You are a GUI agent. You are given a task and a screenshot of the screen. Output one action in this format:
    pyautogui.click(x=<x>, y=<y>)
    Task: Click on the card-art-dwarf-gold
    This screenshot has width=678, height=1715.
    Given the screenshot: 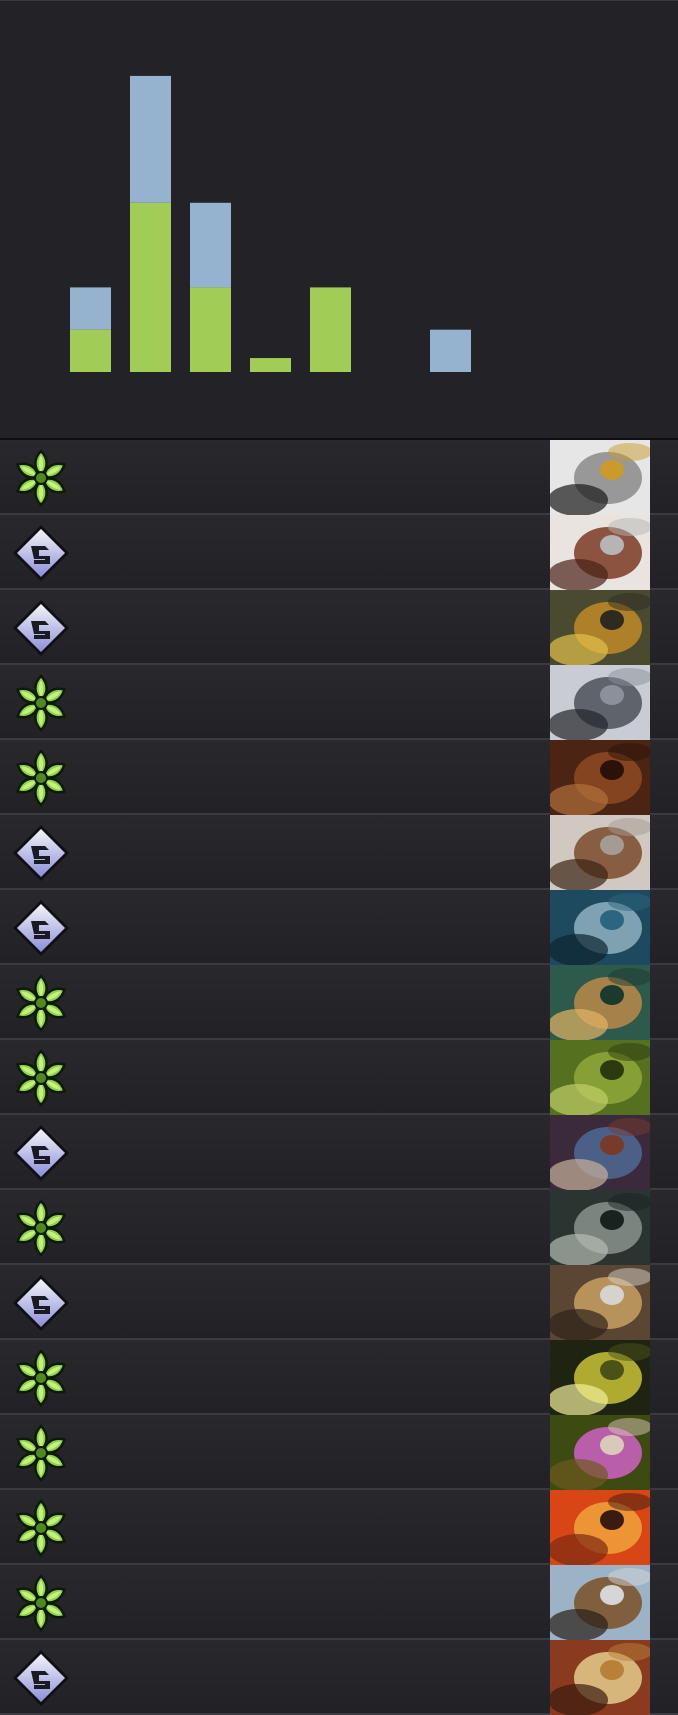 What is the action you would take?
    pyautogui.click(x=600, y=627)
    